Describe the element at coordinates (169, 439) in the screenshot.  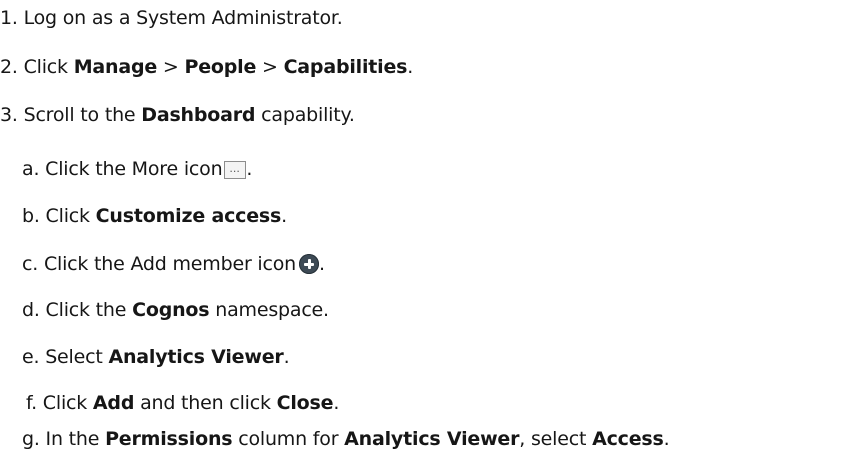
I see `permissions-label: Permissions` at that location.